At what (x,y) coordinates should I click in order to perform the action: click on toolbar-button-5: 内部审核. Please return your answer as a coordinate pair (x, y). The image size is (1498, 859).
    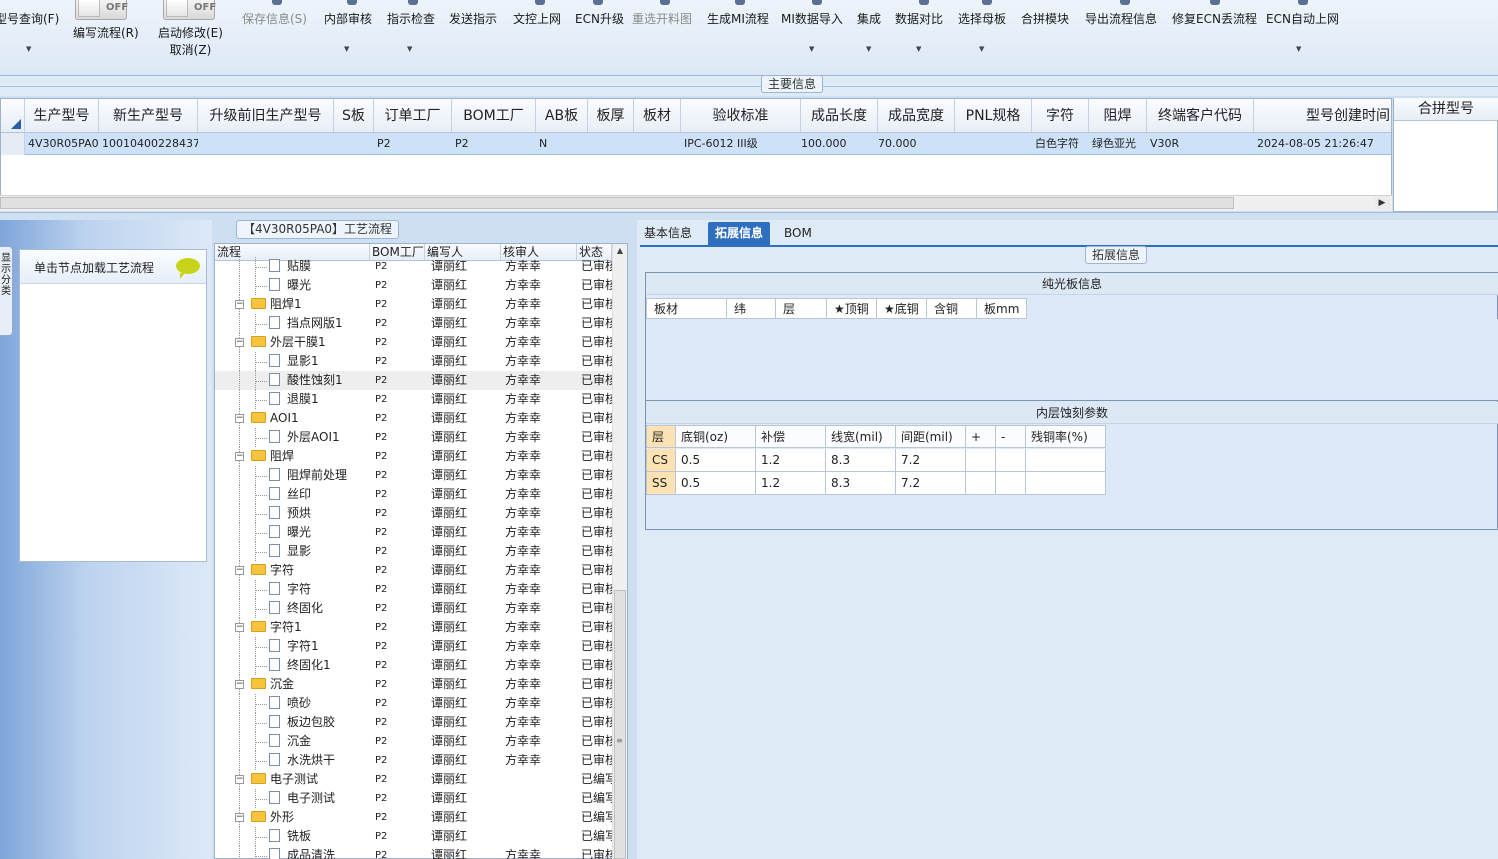
    Looking at the image, I should click on (348, 18).